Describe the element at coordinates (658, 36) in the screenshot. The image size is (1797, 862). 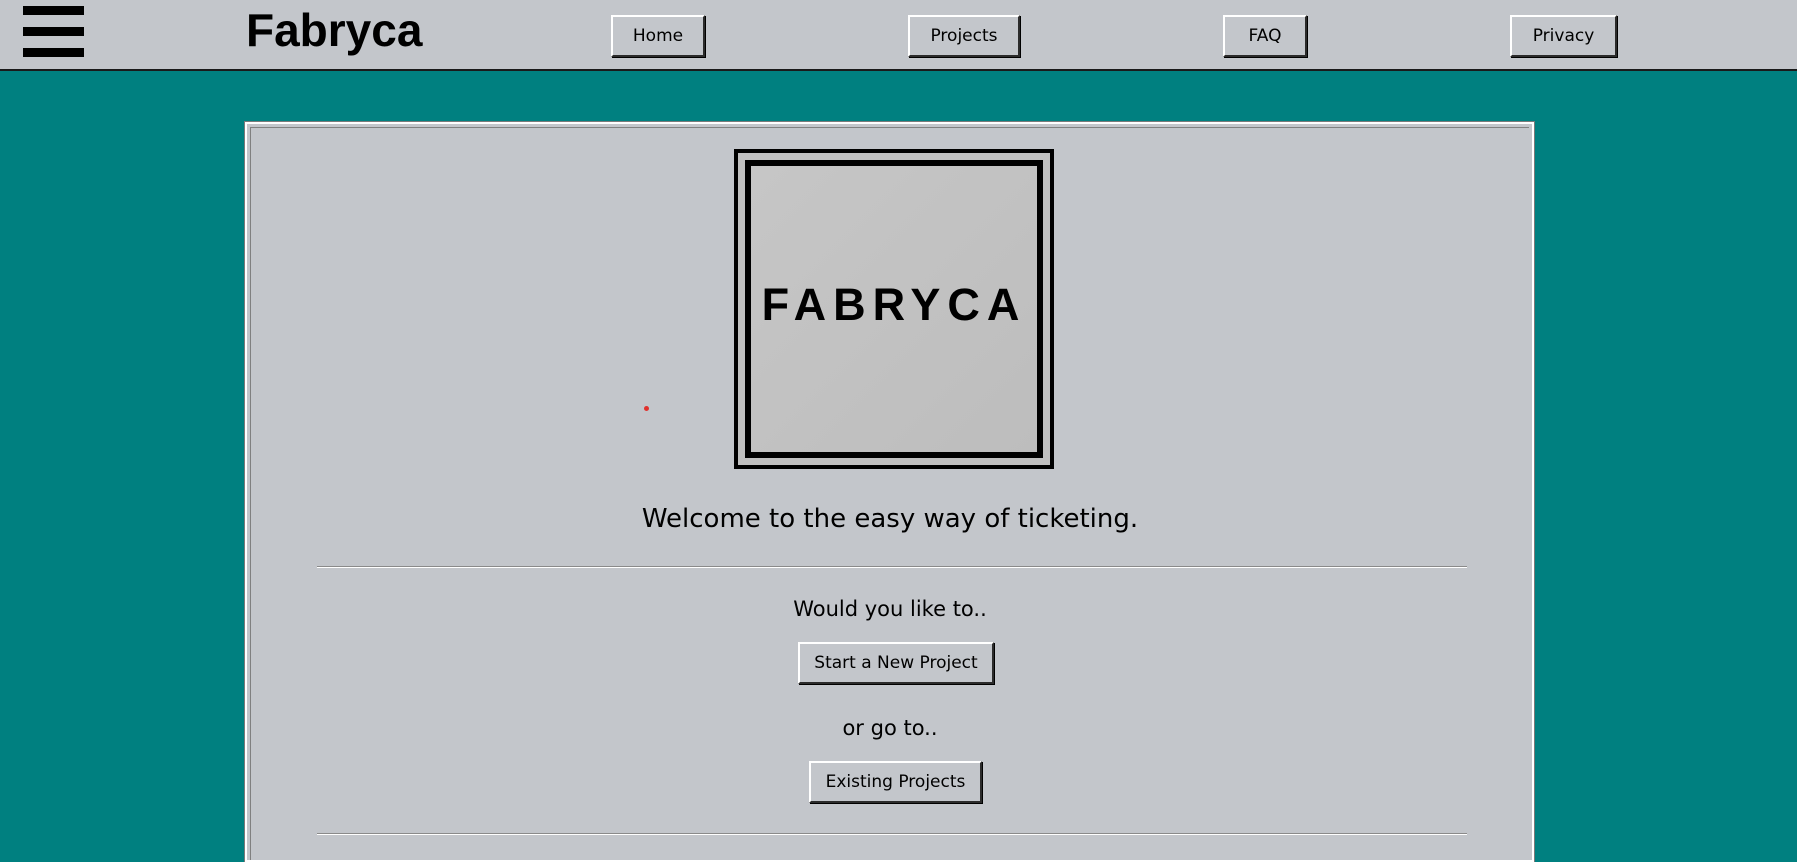
I see `nav-home-button: Home` at that location.